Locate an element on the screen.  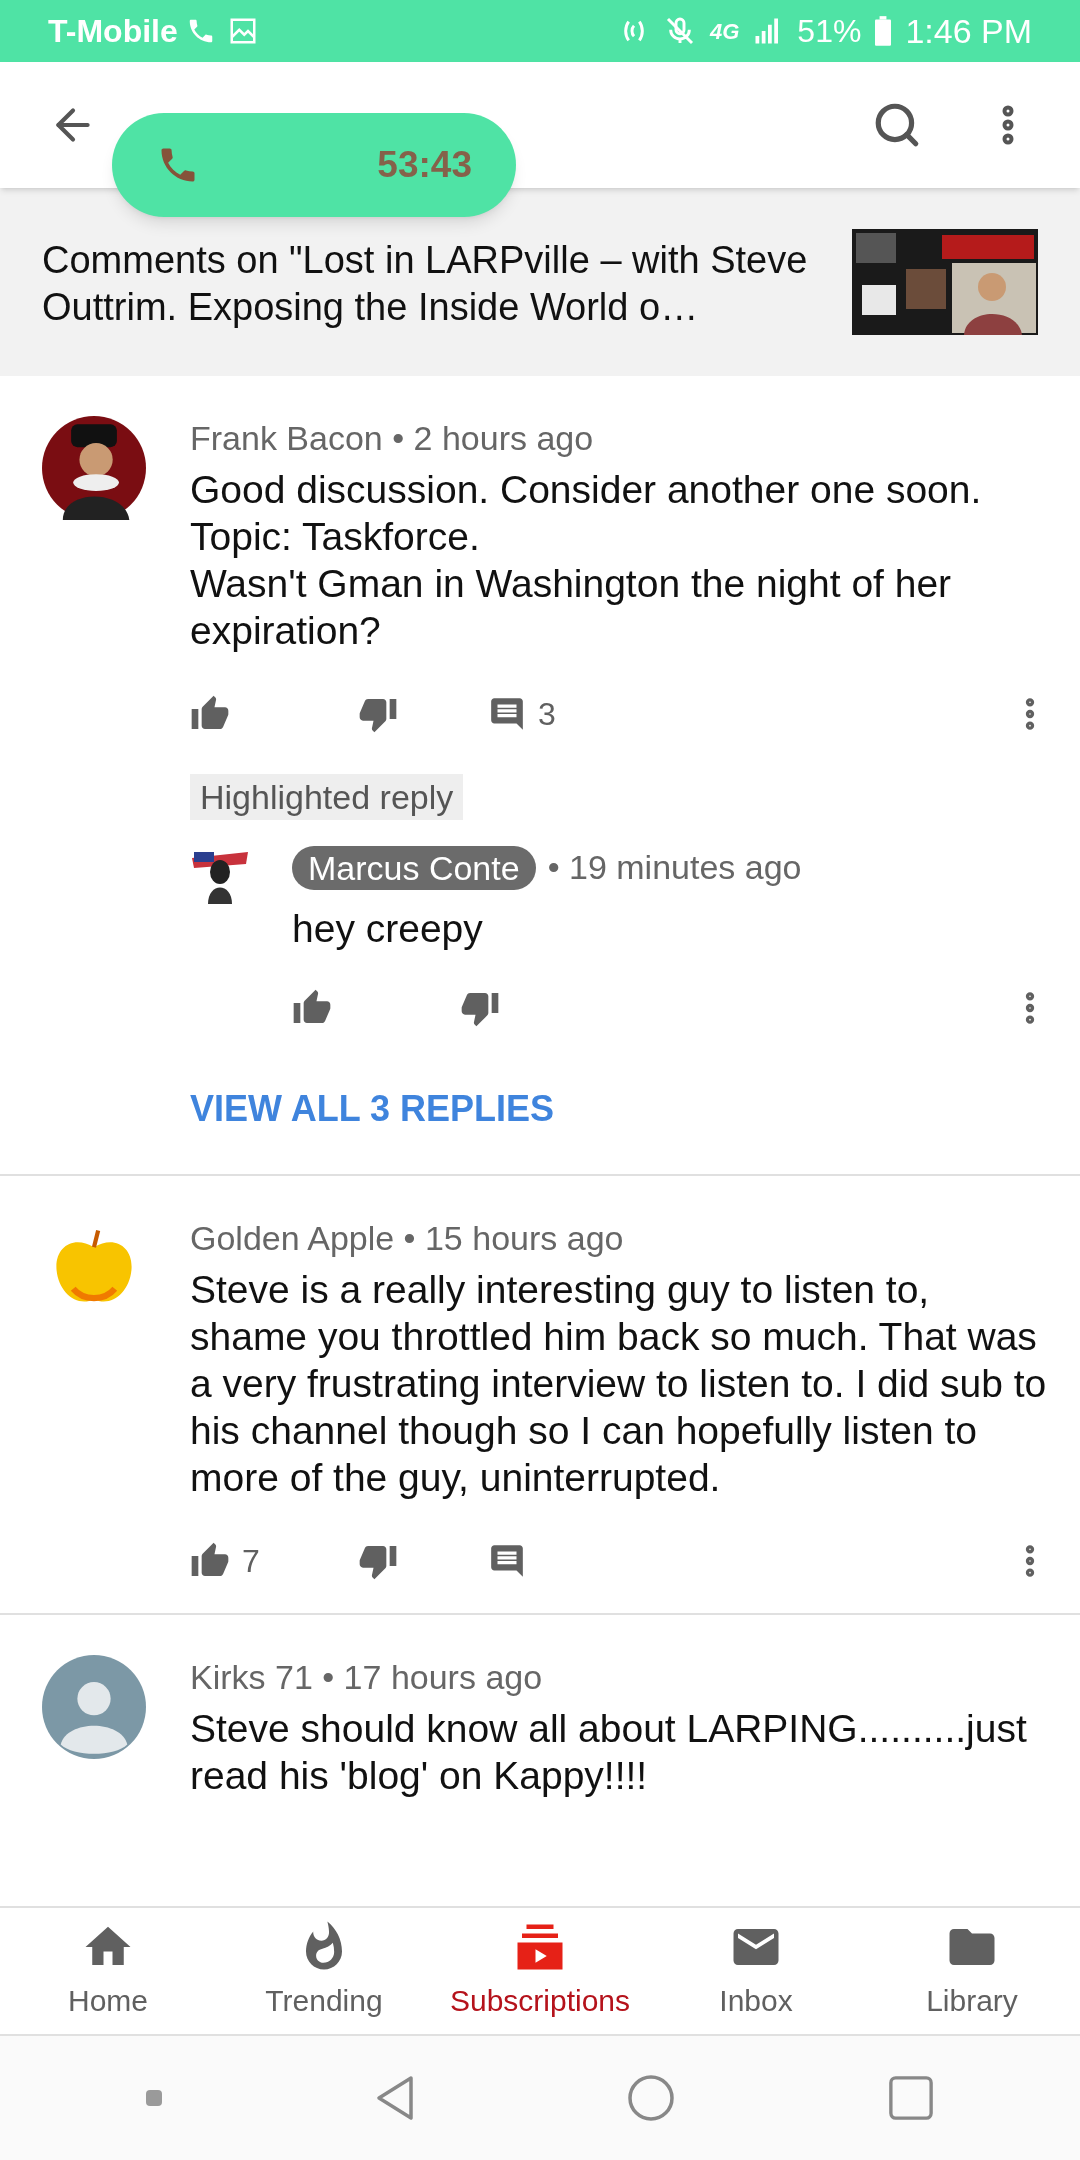
nav-tab: Subscriptions is located at coordinates (540, 1971).